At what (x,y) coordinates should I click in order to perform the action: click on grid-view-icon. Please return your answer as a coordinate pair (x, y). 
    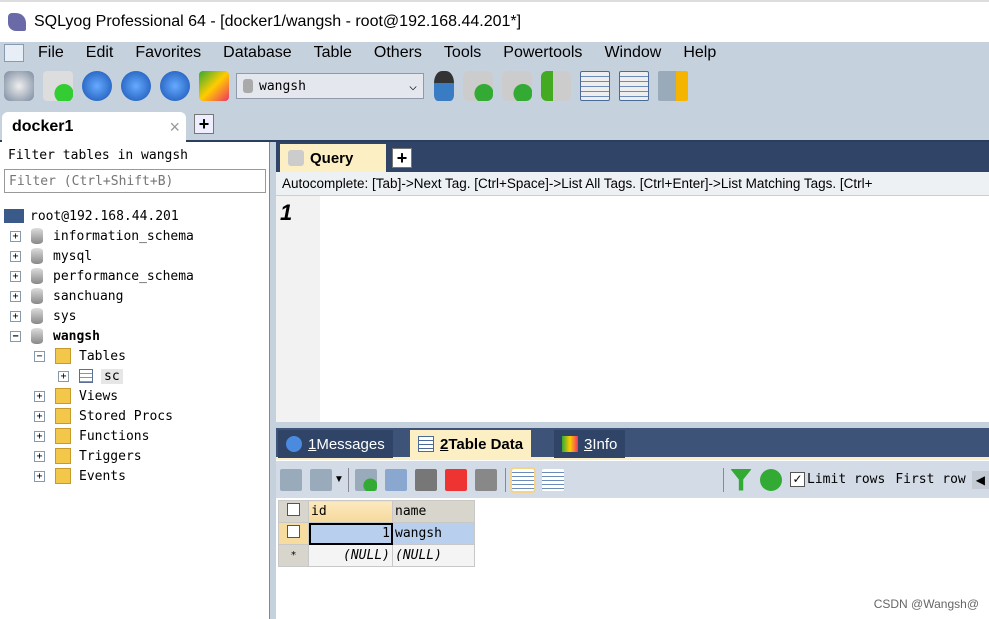
    Looking at the image, I should click on (522, 479).